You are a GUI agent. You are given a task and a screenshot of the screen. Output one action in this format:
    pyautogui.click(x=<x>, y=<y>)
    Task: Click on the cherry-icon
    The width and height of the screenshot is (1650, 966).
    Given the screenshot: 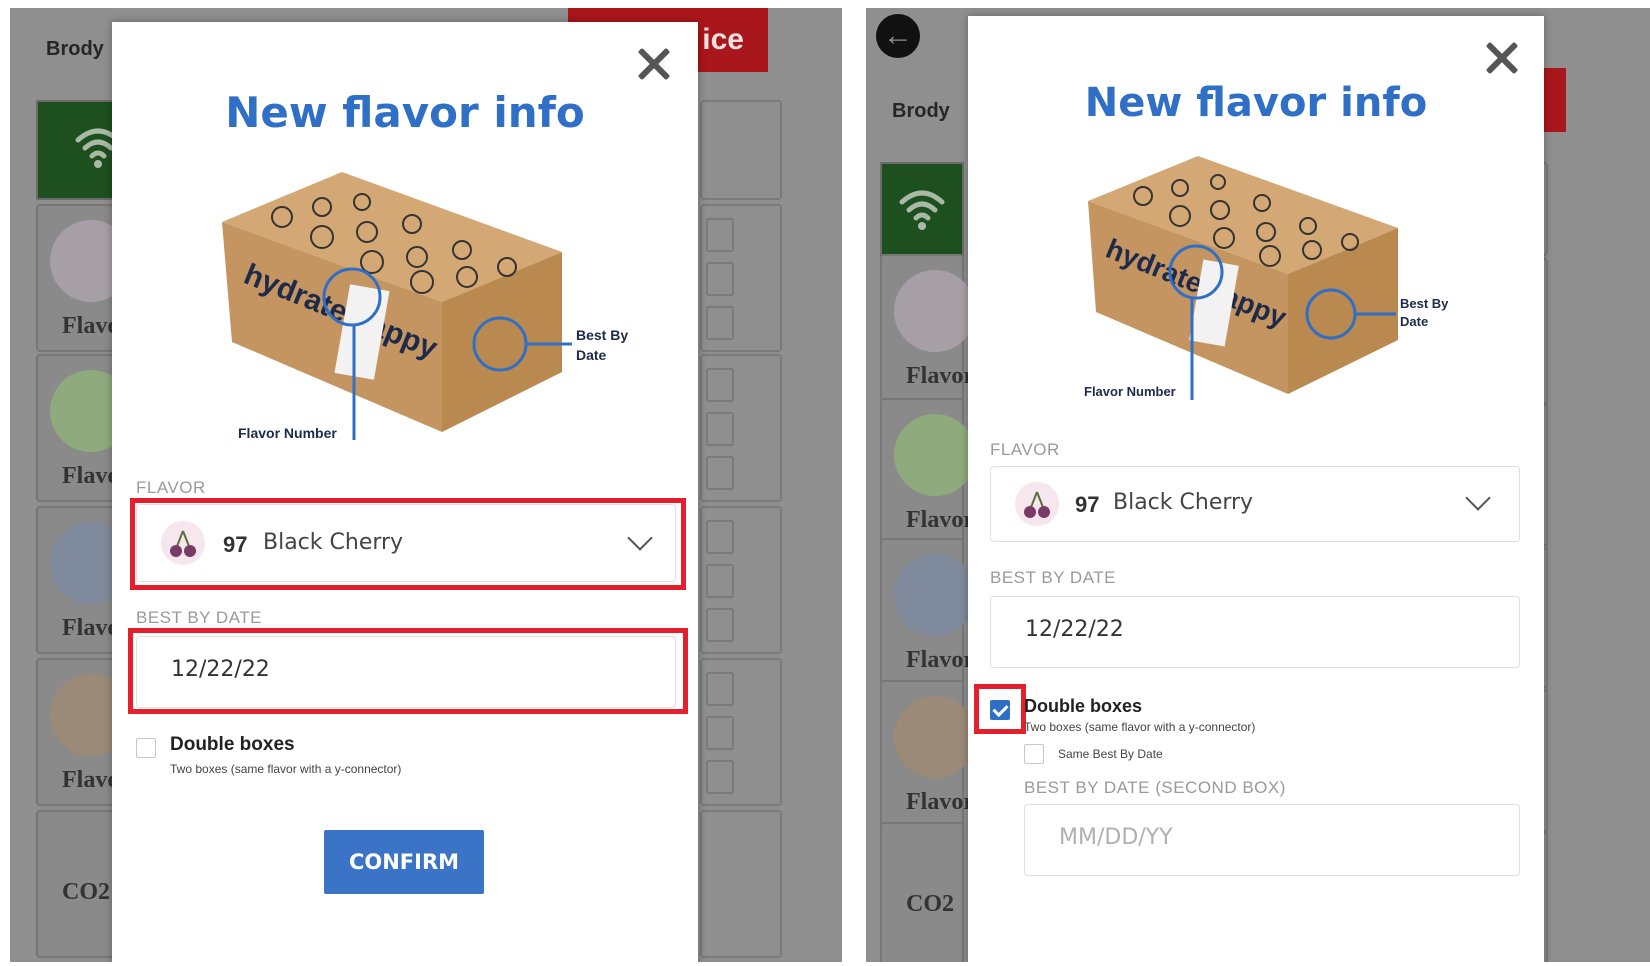 What is the action you would take?
    pyautogui.click(x=1037, y=504)
    